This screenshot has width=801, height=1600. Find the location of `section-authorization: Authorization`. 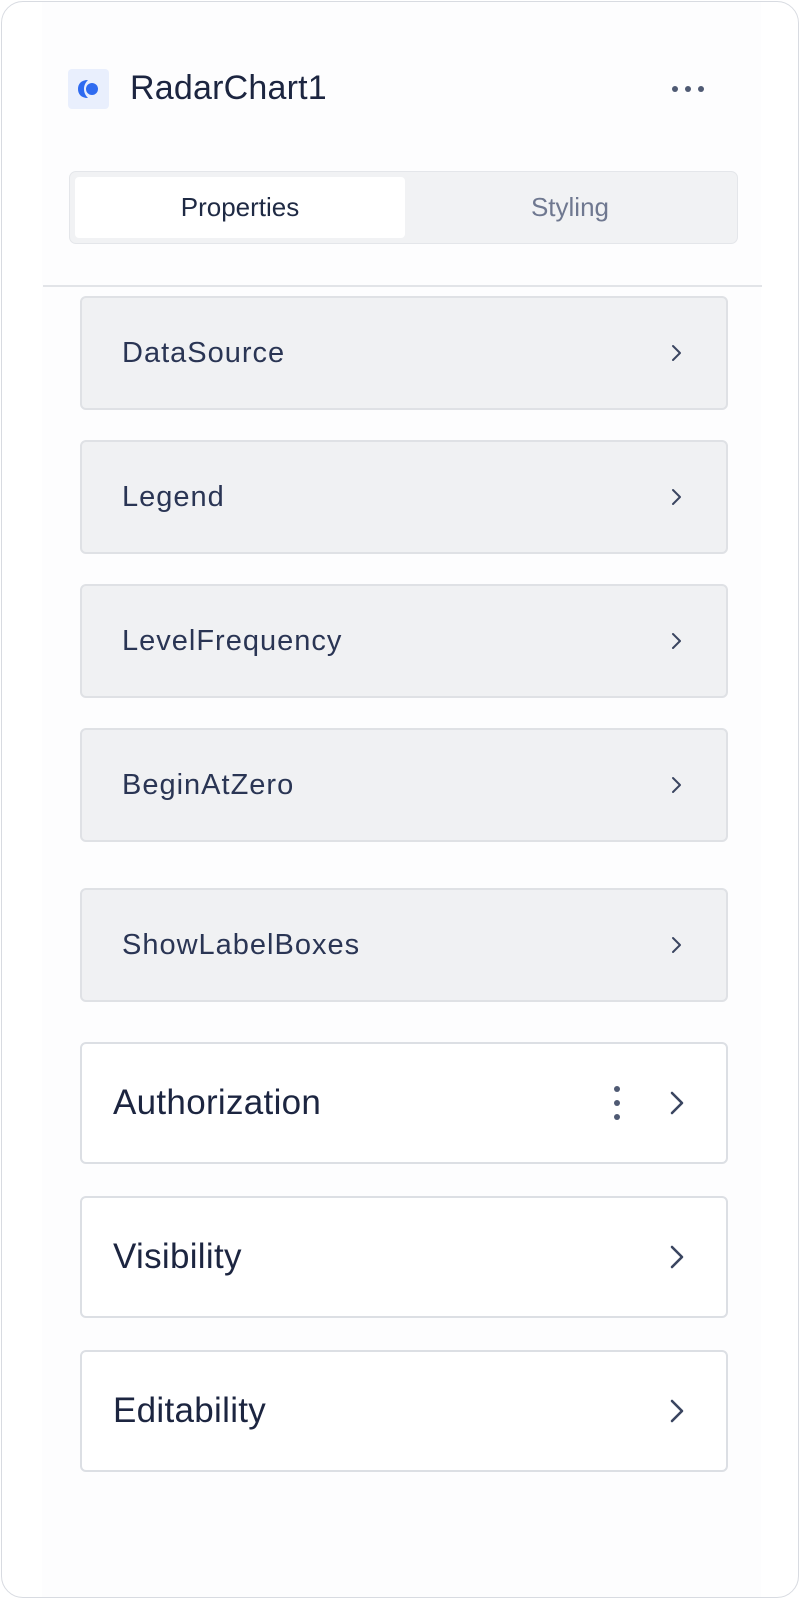

section-authorization: Authorization is located at coordinates (404, 1103).